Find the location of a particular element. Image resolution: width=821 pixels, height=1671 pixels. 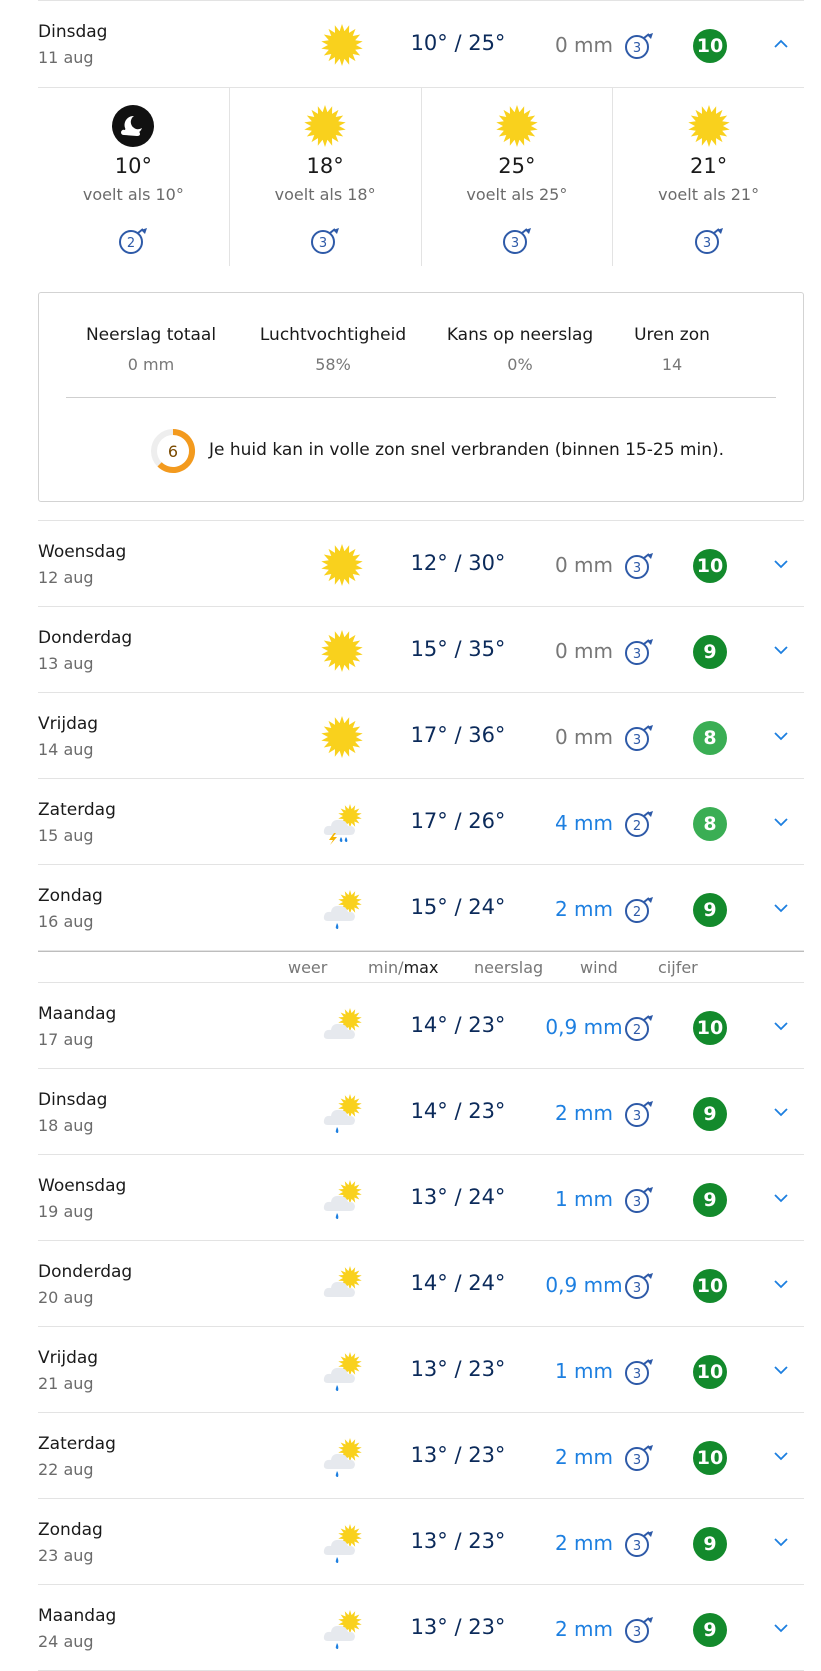

day-row: Woensdag 19 aug 13° / 24° 1 mm 3 9 is located at coordinates (421, 1198).